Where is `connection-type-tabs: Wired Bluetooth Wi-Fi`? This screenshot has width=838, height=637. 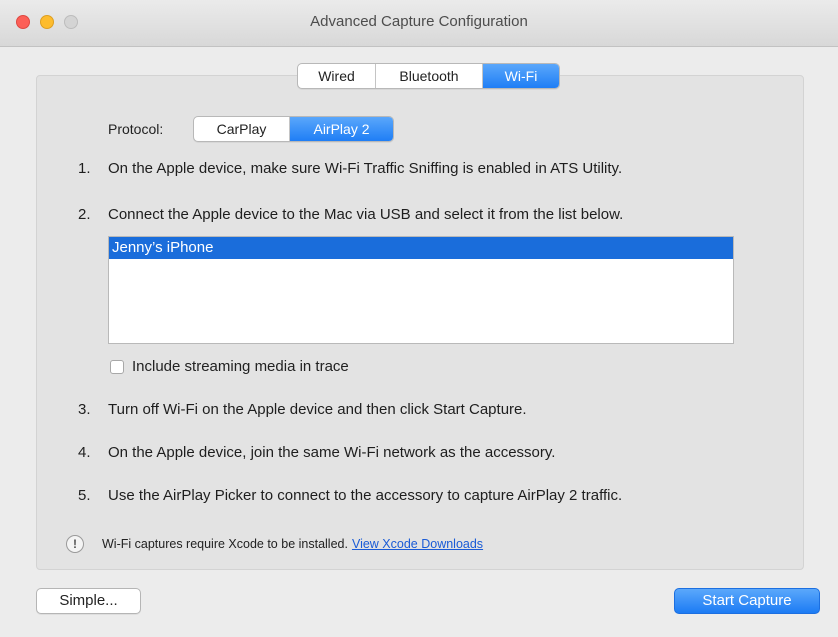 connection-type-tabs: Wired Bluetooth Wi-Fi is located at coordinates (428, 76).